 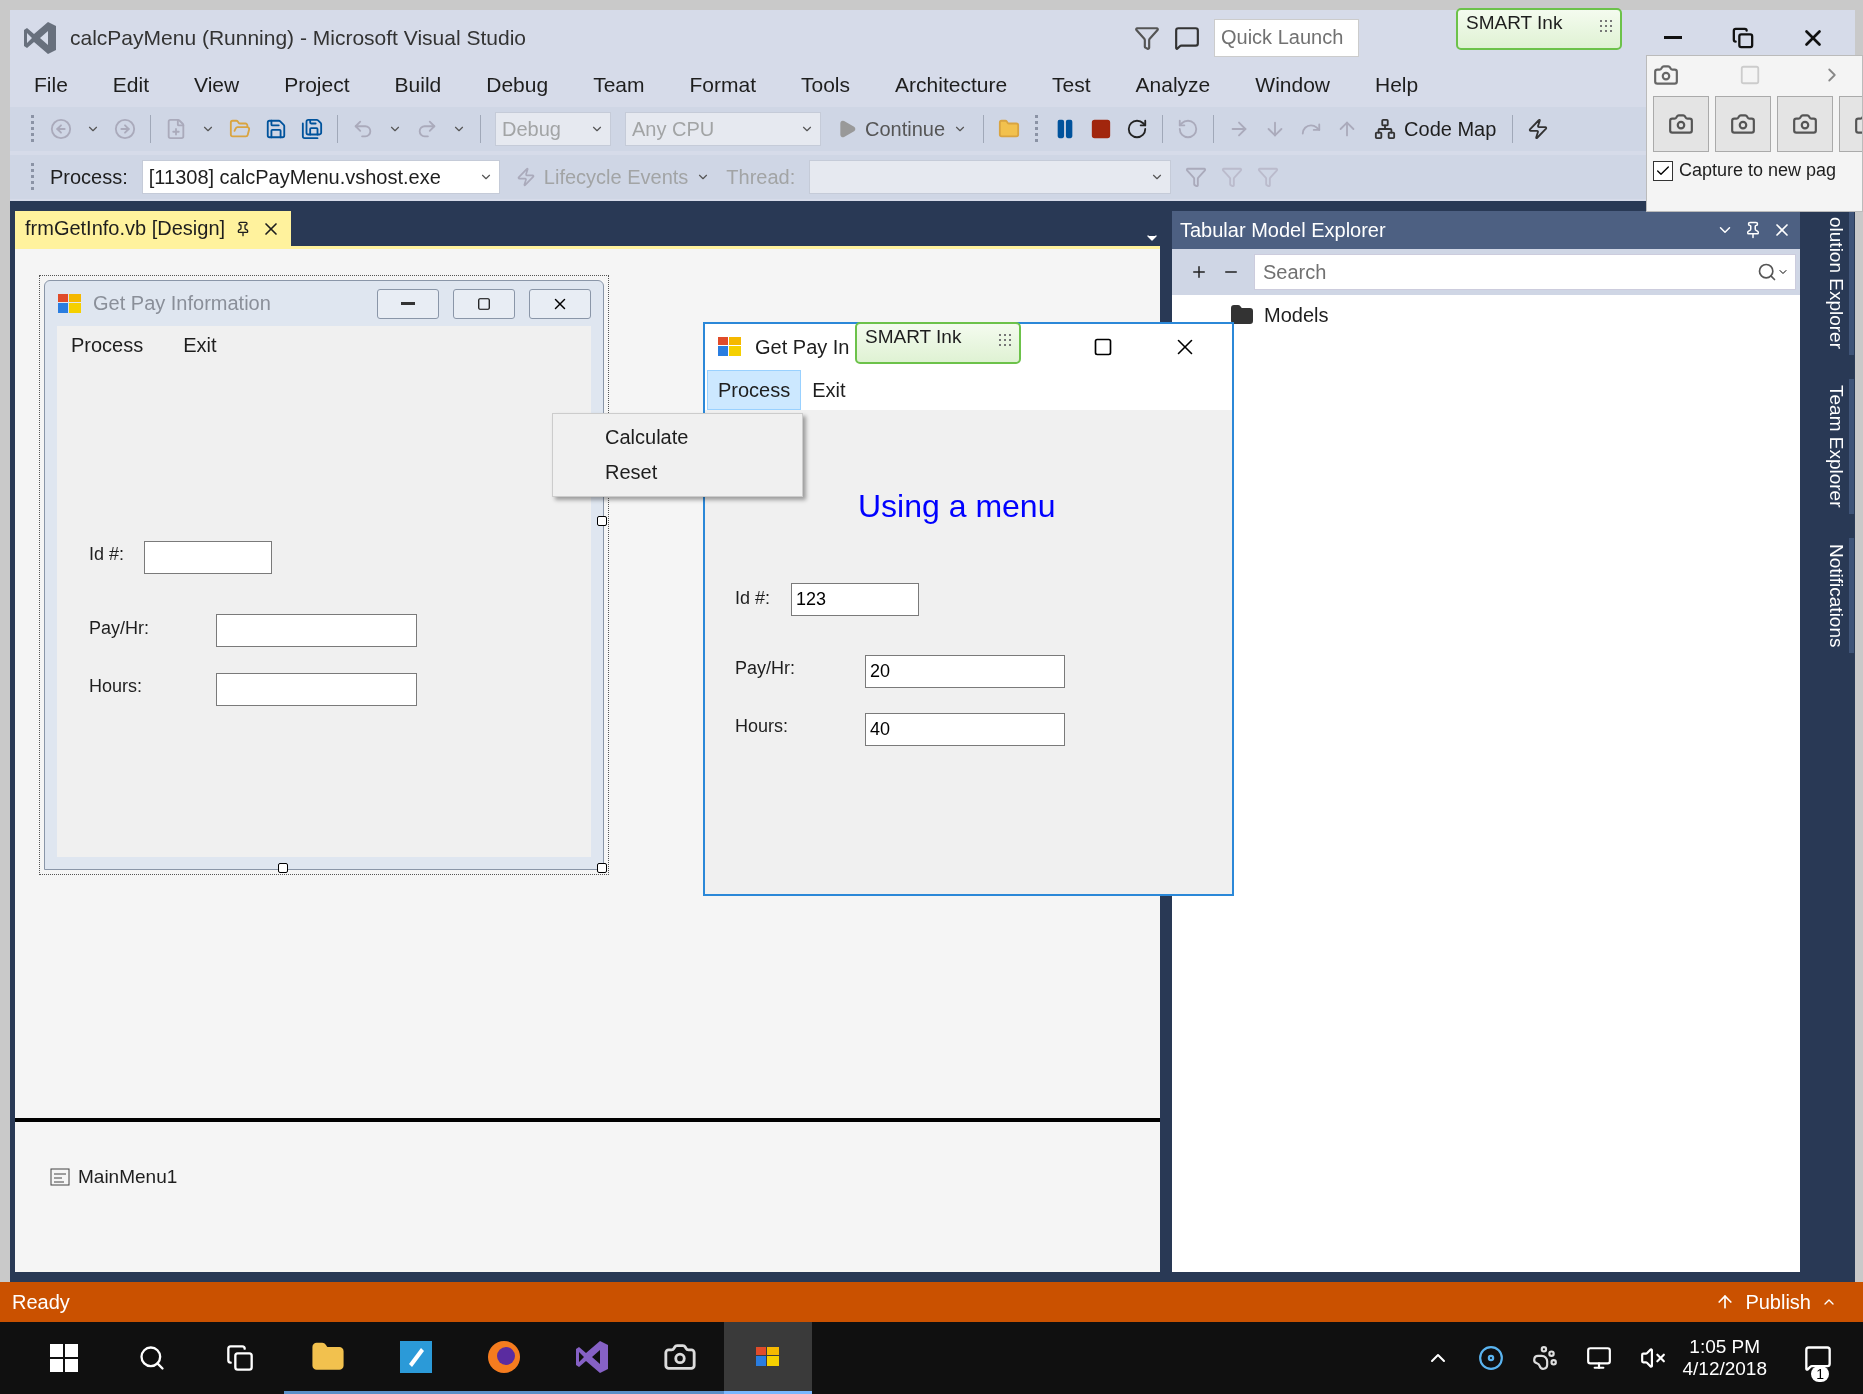 I want to click on process-dropdown: [11308] calcPayMenu.vshost.exe, so click(x=320, y=177).